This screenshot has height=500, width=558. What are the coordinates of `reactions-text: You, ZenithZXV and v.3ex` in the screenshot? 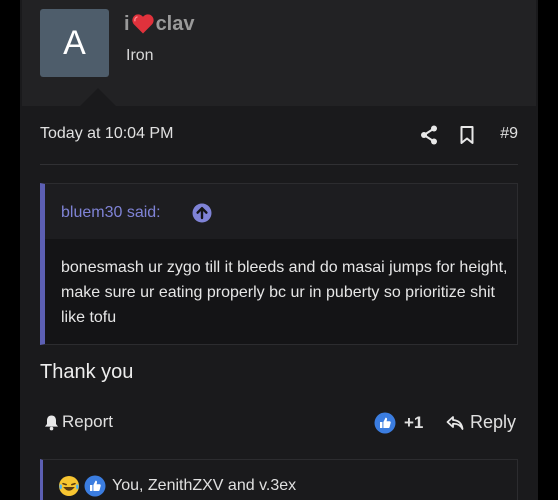 It's located at (204, 485).